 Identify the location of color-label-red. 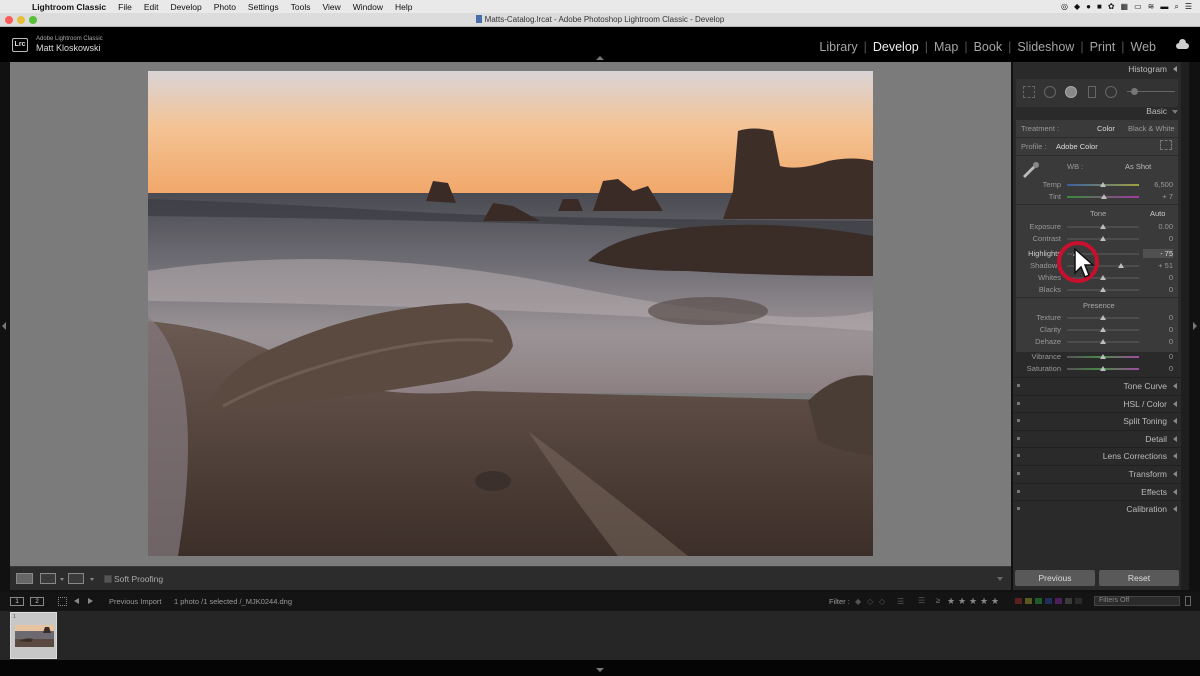
(1018, 601).